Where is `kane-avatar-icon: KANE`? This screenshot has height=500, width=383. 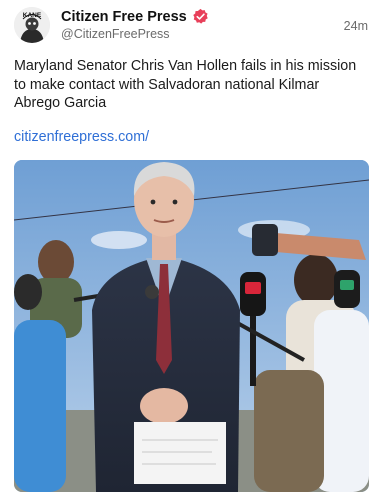
kane-avatar-icon: KANE is located at coordinates (32, 25).